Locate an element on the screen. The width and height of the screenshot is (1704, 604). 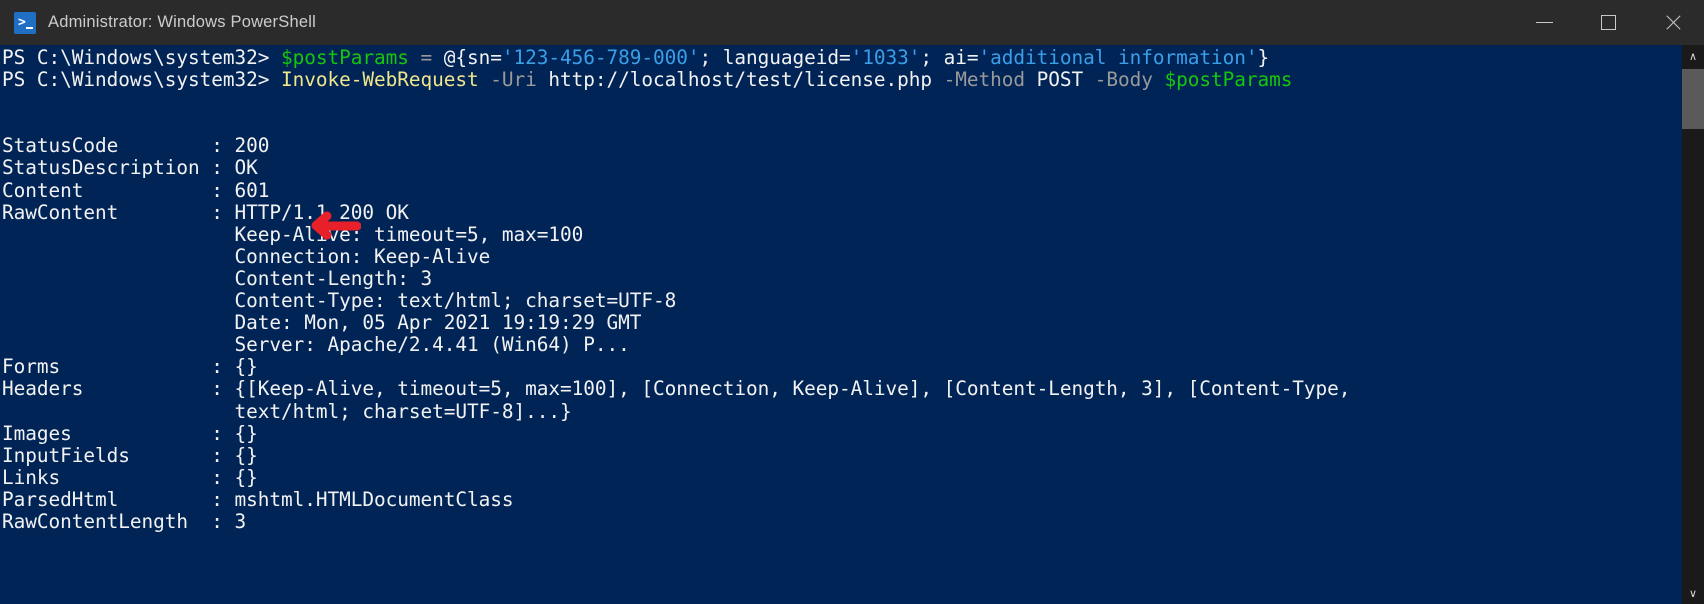
separator-1: ; languageid= is located at coordinates (775, 57).